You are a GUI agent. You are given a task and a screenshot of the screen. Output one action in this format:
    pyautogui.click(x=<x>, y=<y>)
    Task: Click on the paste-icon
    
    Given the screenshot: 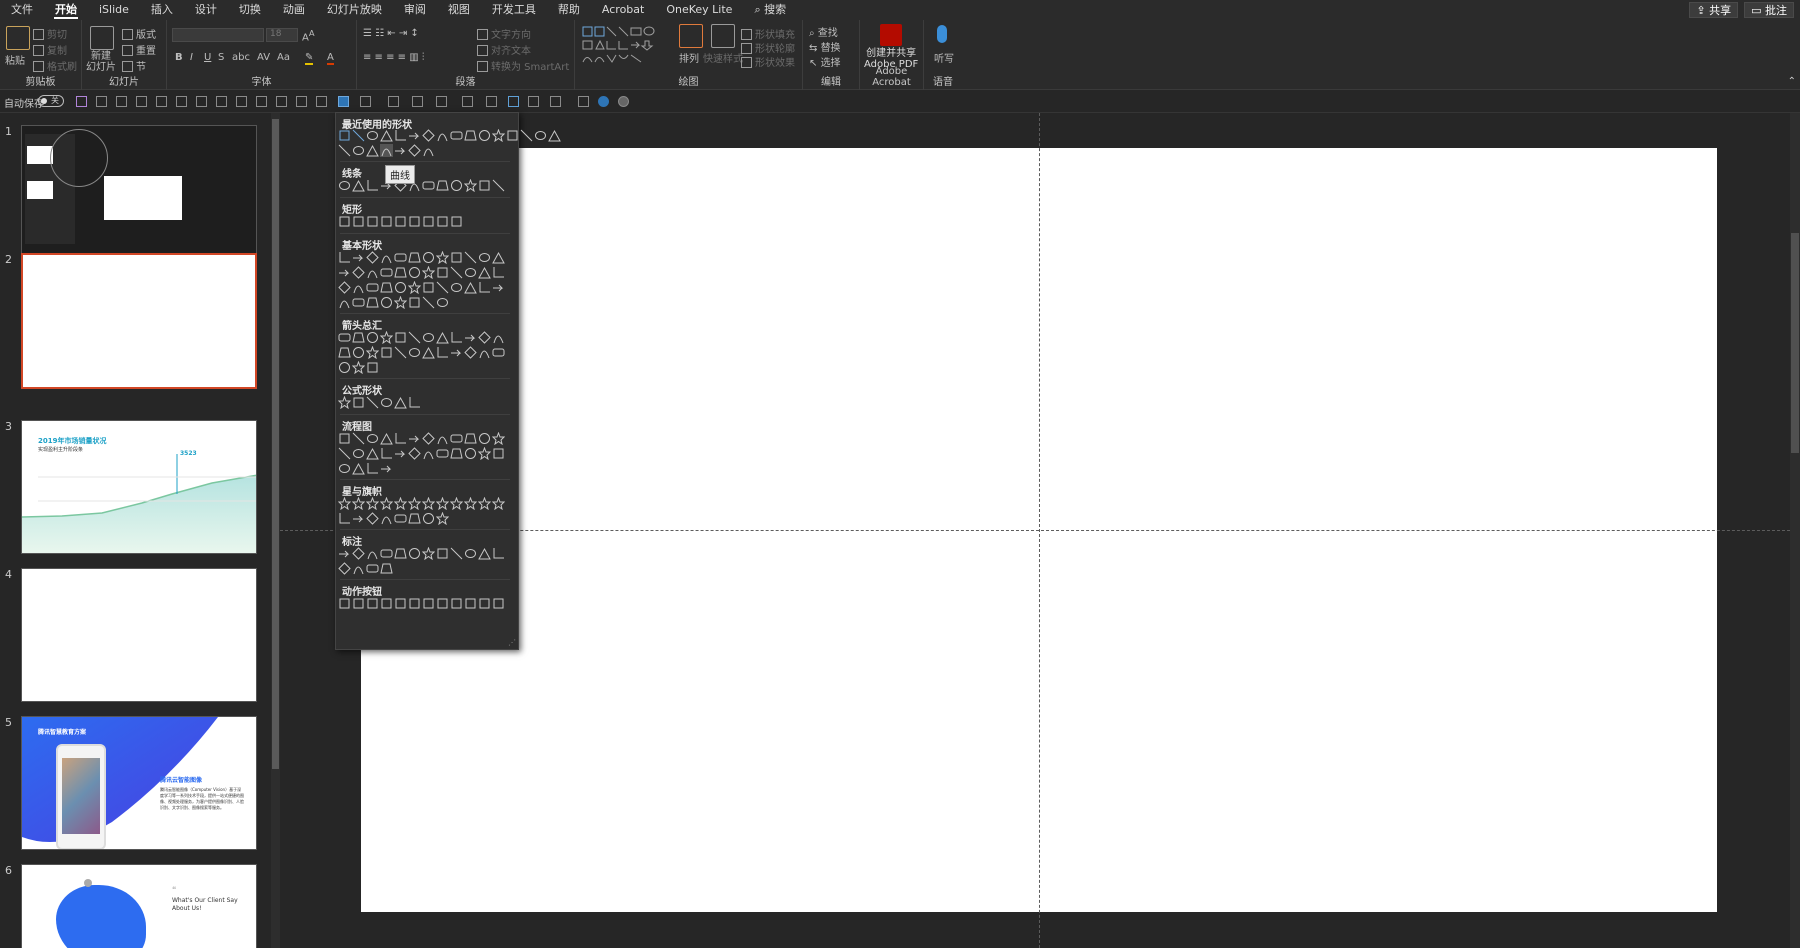 What is the action you would take?
    pyautogui.click(x=18, y=38)
    